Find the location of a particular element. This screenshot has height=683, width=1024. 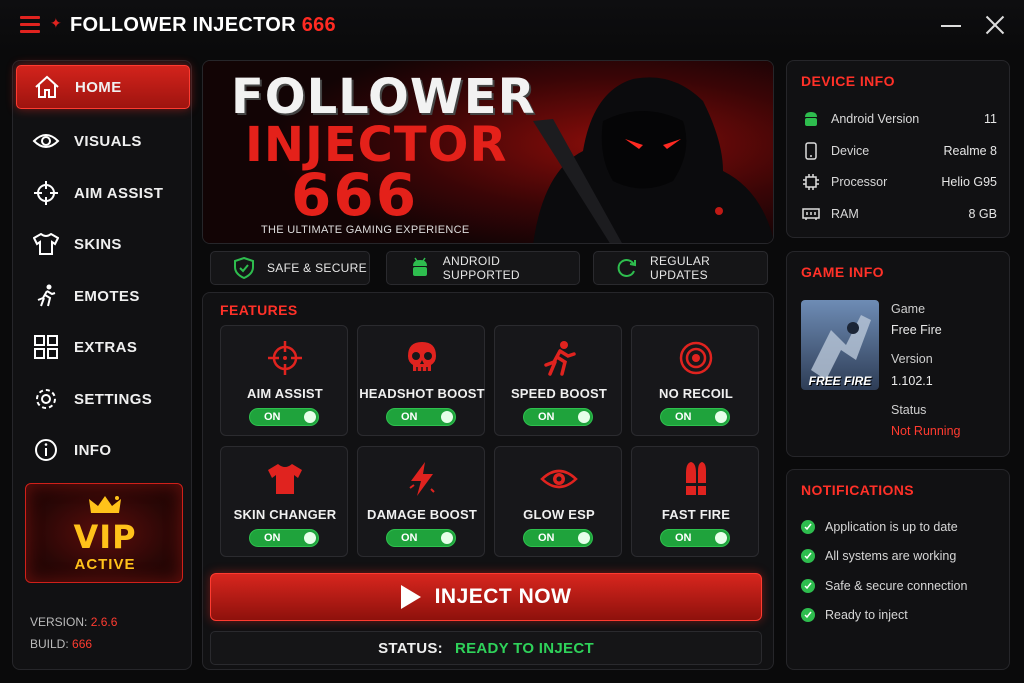

badge-safe-secure: SAFE & SECURE is located at coordinates (290, 268).